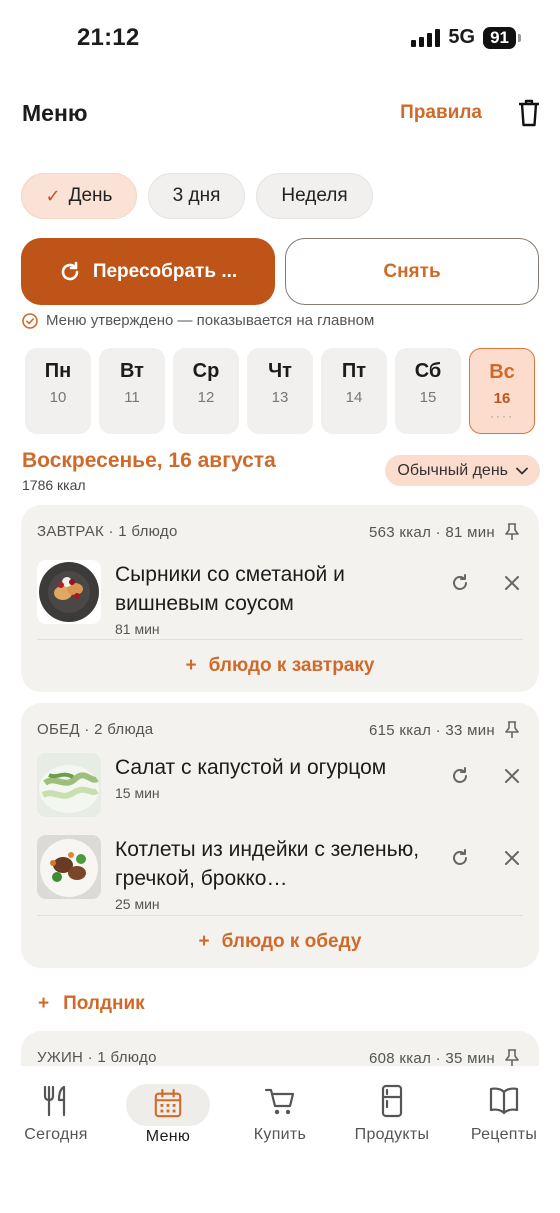  I want to click on add-dish-lunch-button: + блюдо к обеду, so click(280, 942).